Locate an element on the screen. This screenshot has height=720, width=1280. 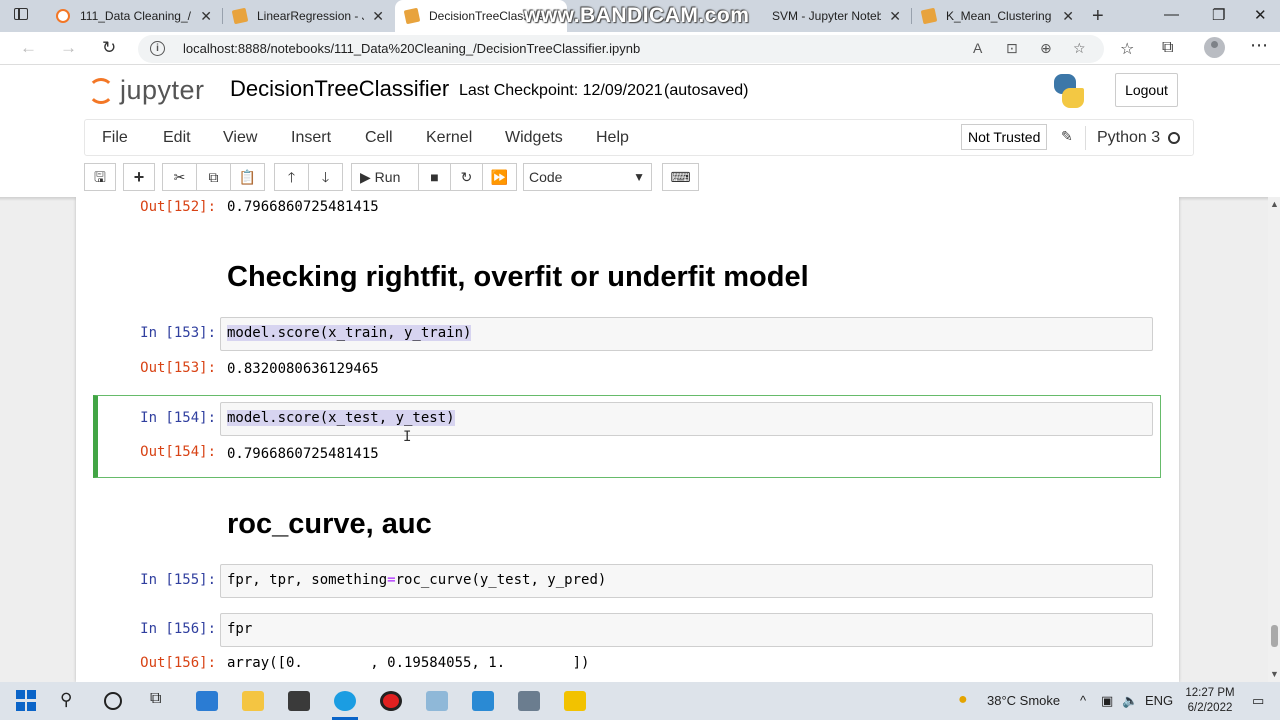
autosave-status: (autosaved) is located at coordinates (706, 90).